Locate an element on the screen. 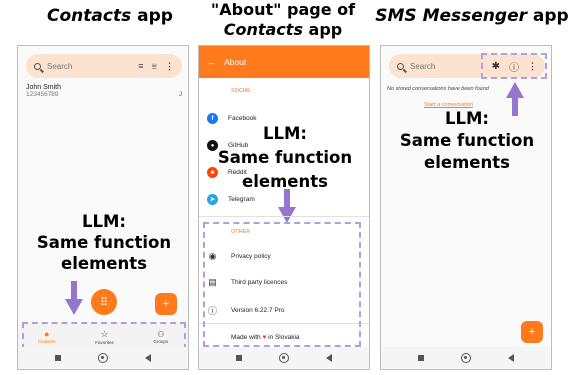 The width and height of the screenshot is (571, 375). telegram-row: ➤ Telegram is located at coordinates (231, 199).